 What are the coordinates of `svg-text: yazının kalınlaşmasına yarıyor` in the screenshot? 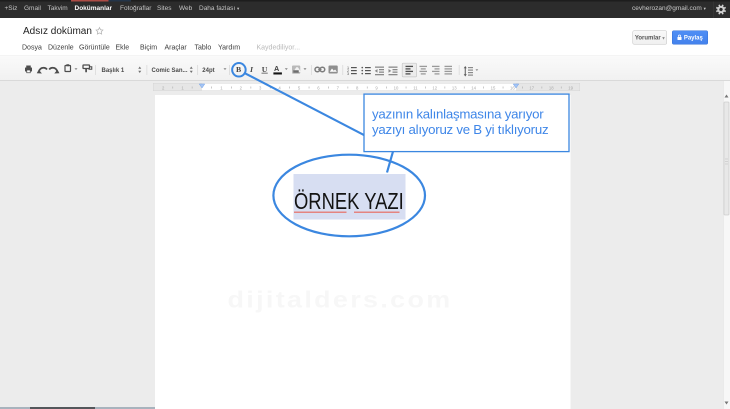 It's located at (458, 114).